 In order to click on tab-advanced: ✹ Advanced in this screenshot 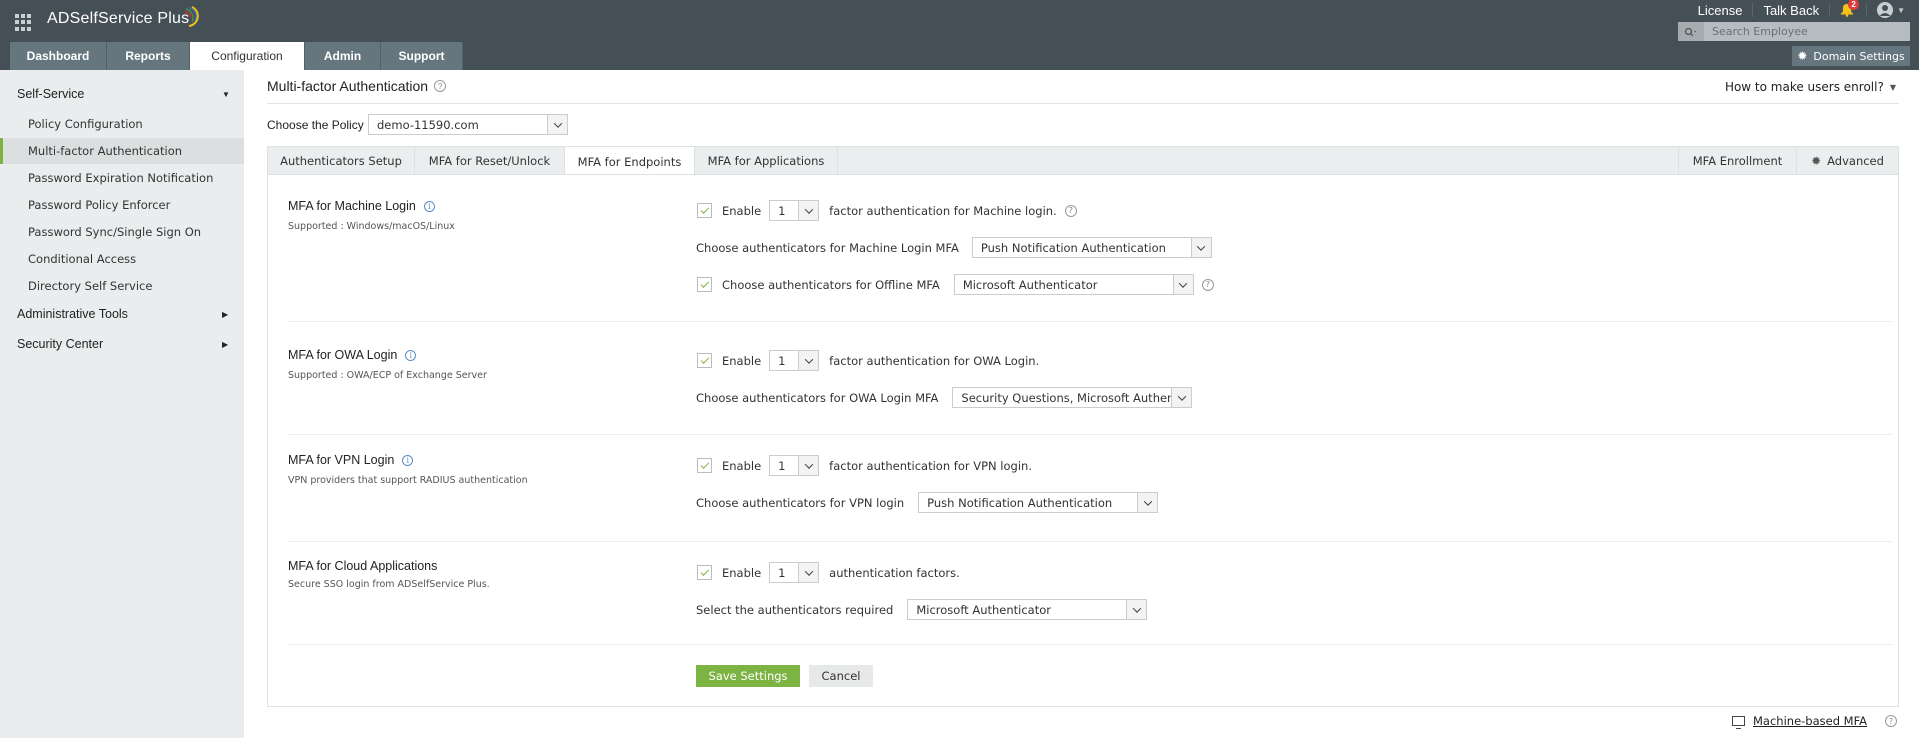, I will do `click(1847, 161)`.